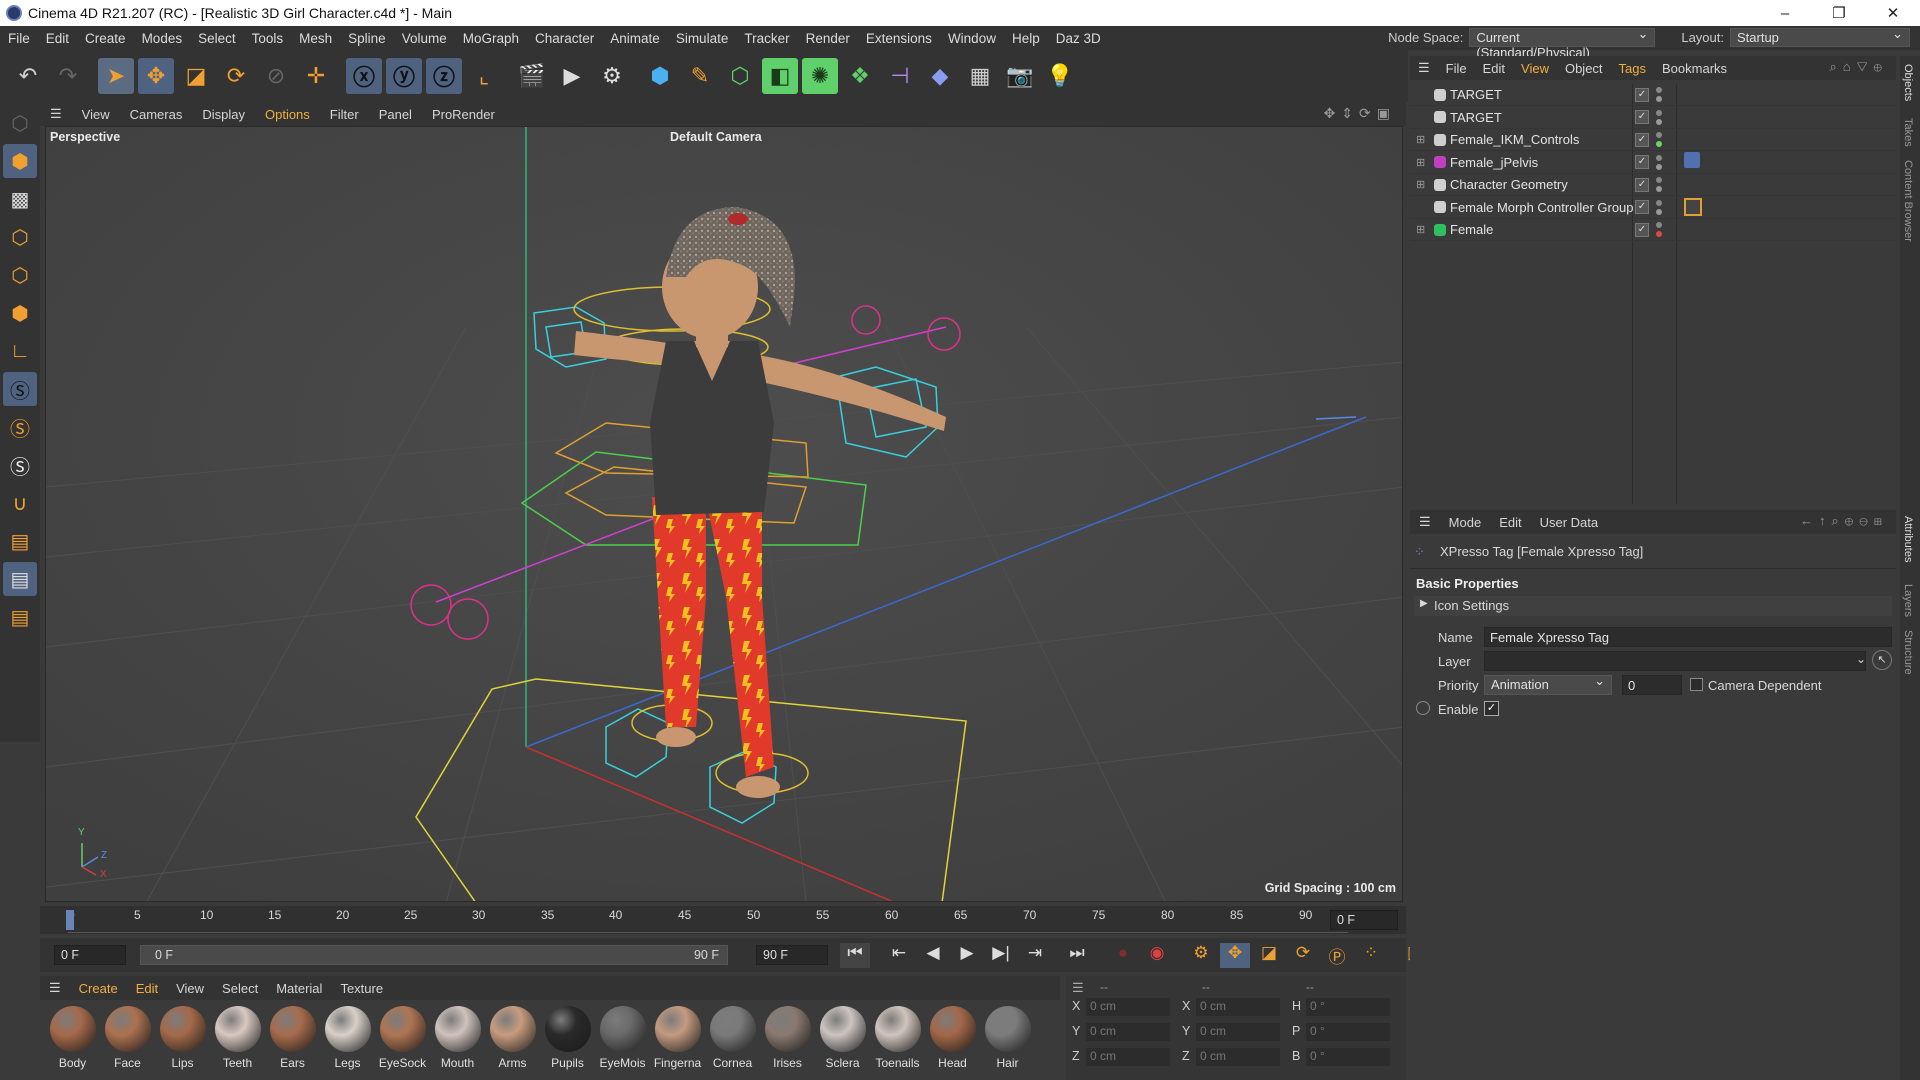 The image size is (1920, 1080). What do you see at coordinates (105, 38) in the screenshot?
I see `menu-create: Create` at bounding box center [105, 38].